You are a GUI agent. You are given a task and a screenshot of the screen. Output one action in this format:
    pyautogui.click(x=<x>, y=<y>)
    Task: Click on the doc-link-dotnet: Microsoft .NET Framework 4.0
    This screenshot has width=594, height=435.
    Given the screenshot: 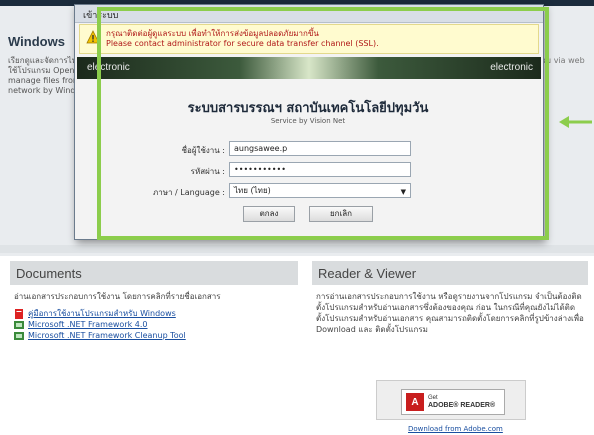 What is the action you would take?
    pyautogui.click(x=154, y=324)
    